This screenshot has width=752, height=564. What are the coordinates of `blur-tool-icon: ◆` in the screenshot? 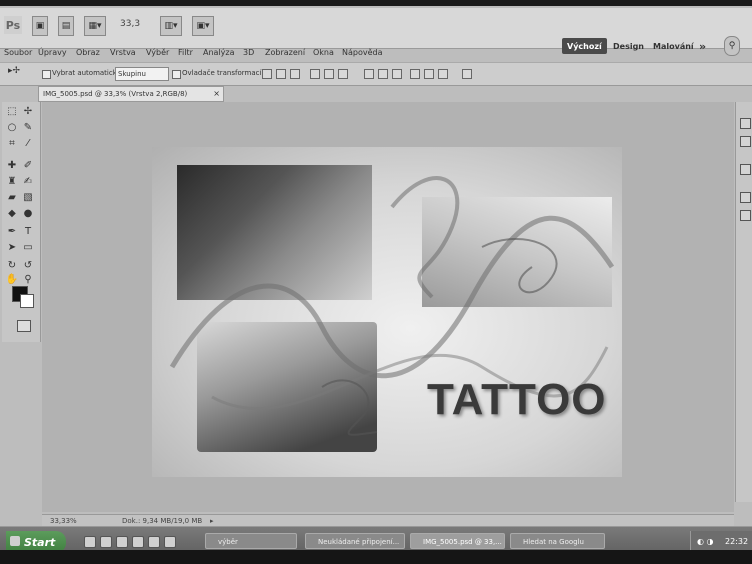 It's located at (12, 214).